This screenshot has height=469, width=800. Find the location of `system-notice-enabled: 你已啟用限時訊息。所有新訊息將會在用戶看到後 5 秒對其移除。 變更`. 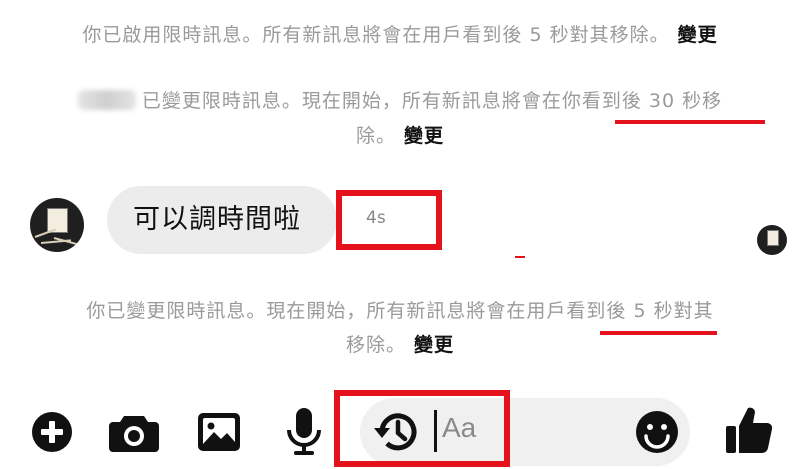

system-notice-enabled: 你已啟用限時訊息。所有新訊息將會在用戶看到後 5 秒對其移除。 變更 is located at coordinates (400, 35).